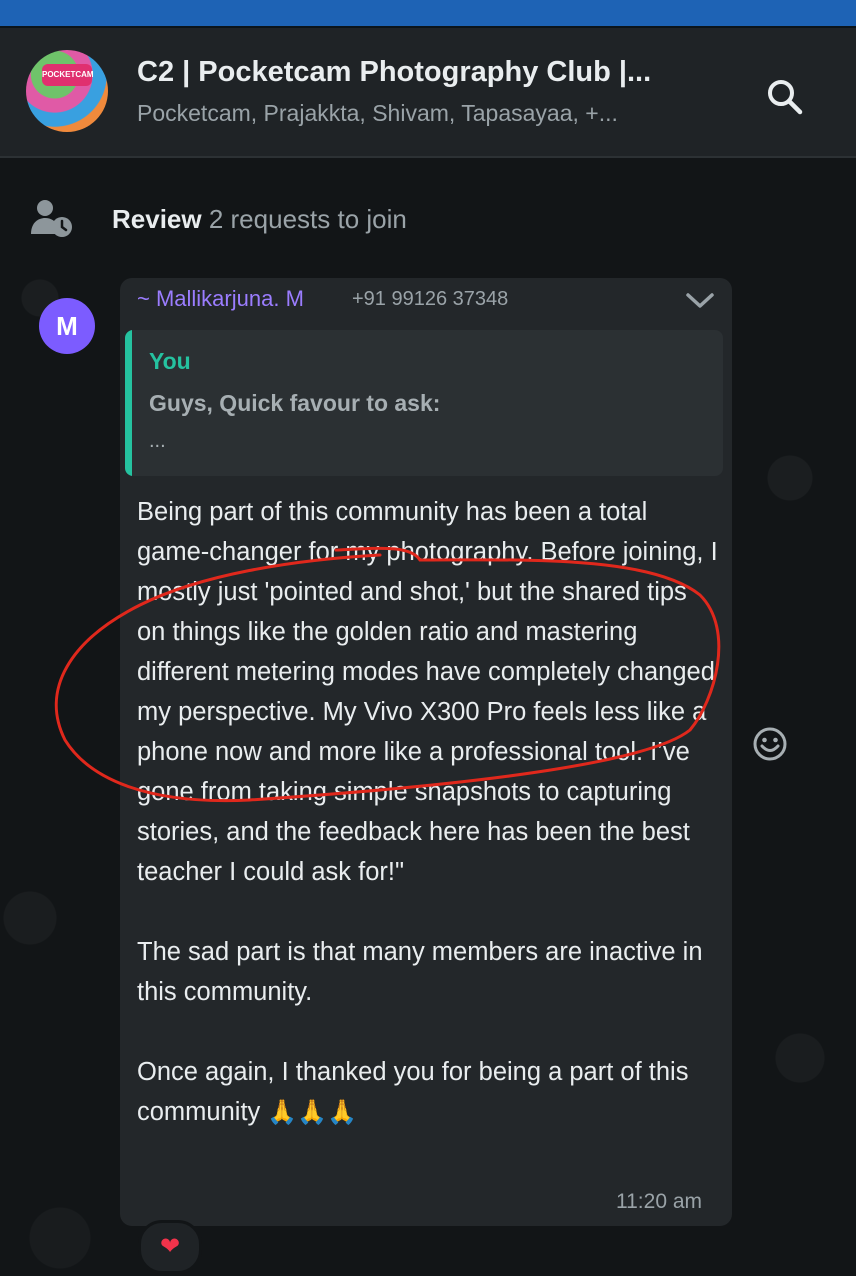  Describe the element at coordinates (785, 97) in the screenshot. I see `search-icon` at that location.